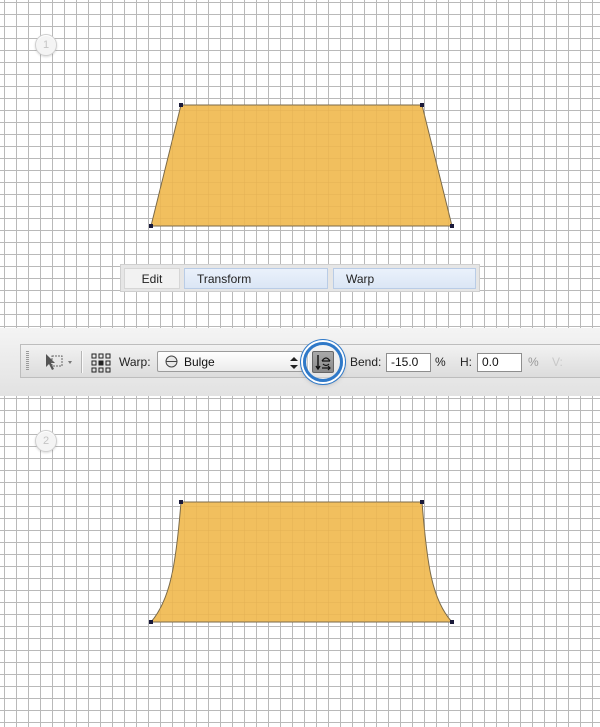  Describe the element at coordinates (557, 362) in the screenshot. I see `v-label: V:` at that location.